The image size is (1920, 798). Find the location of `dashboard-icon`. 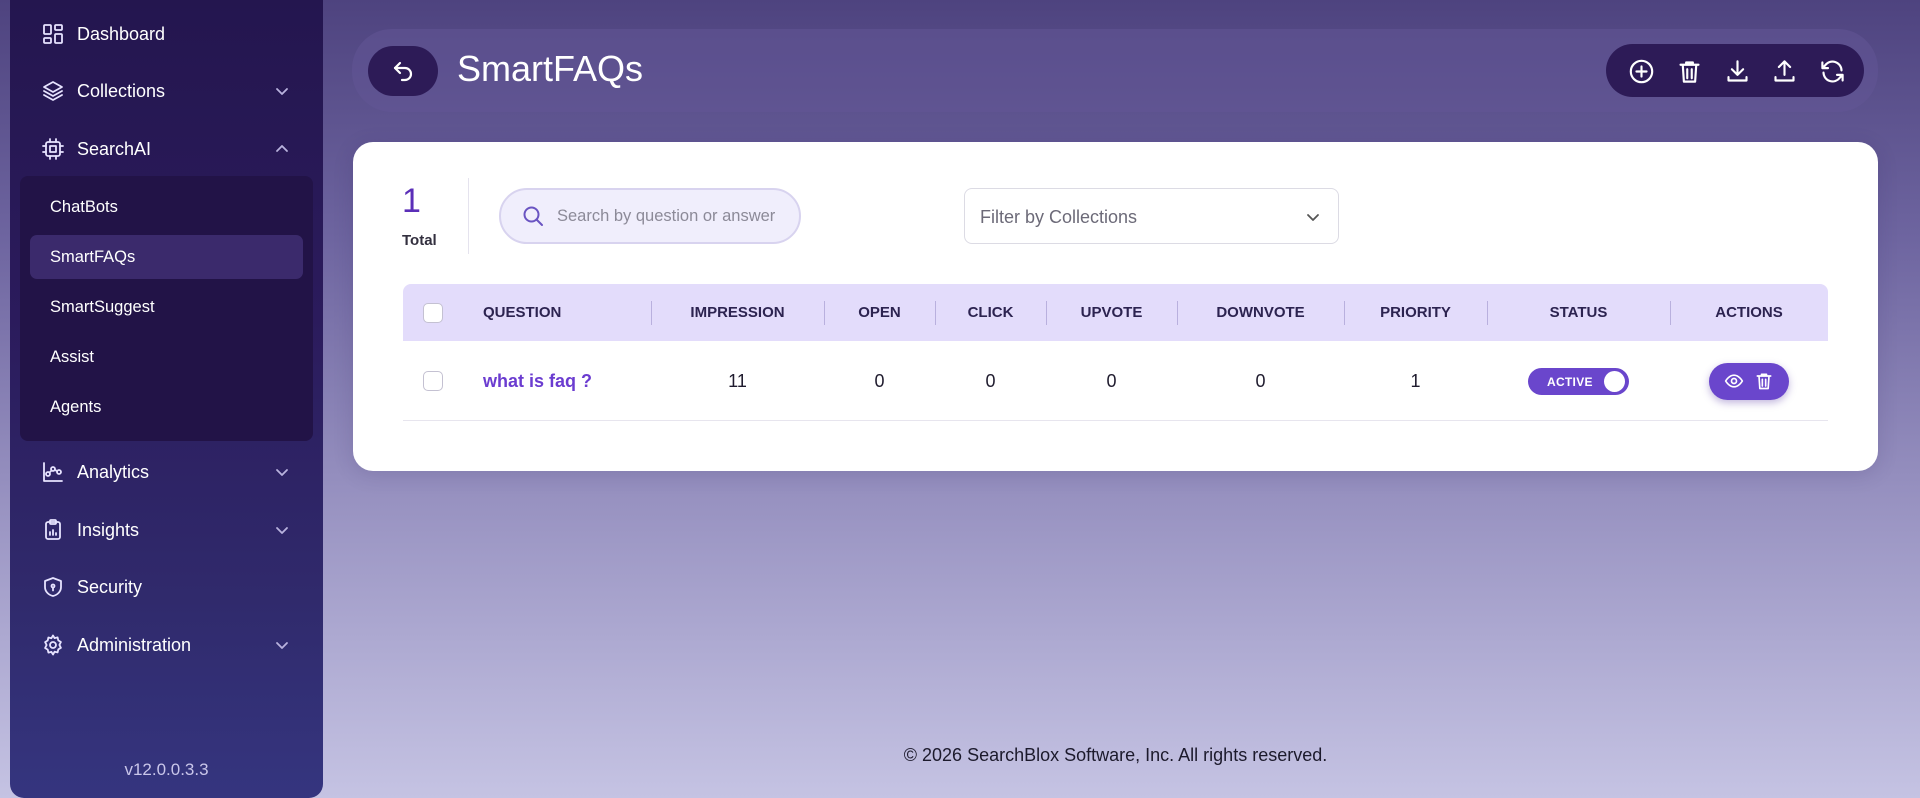

dashboard-icon is located at coordinates (53, 34).